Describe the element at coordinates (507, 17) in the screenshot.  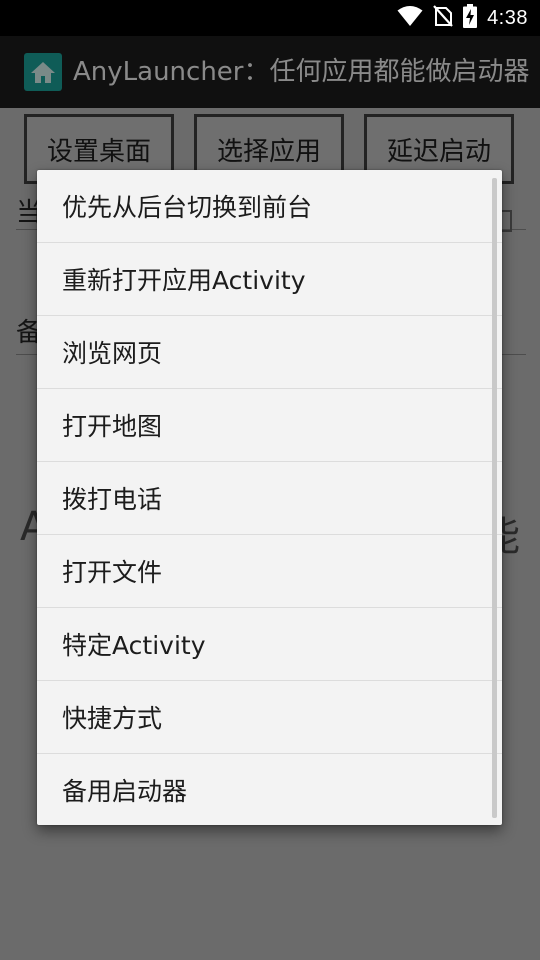
I see `status-time: 4:38` at that location.